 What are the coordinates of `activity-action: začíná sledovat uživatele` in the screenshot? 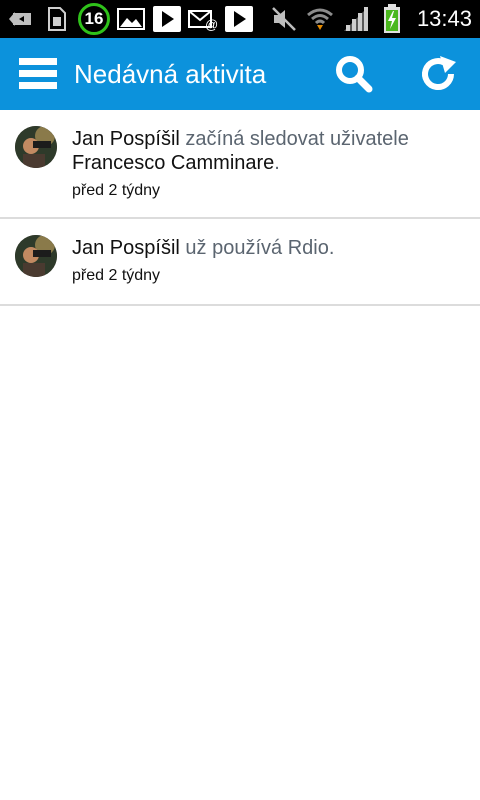 It's located at (297, 139).